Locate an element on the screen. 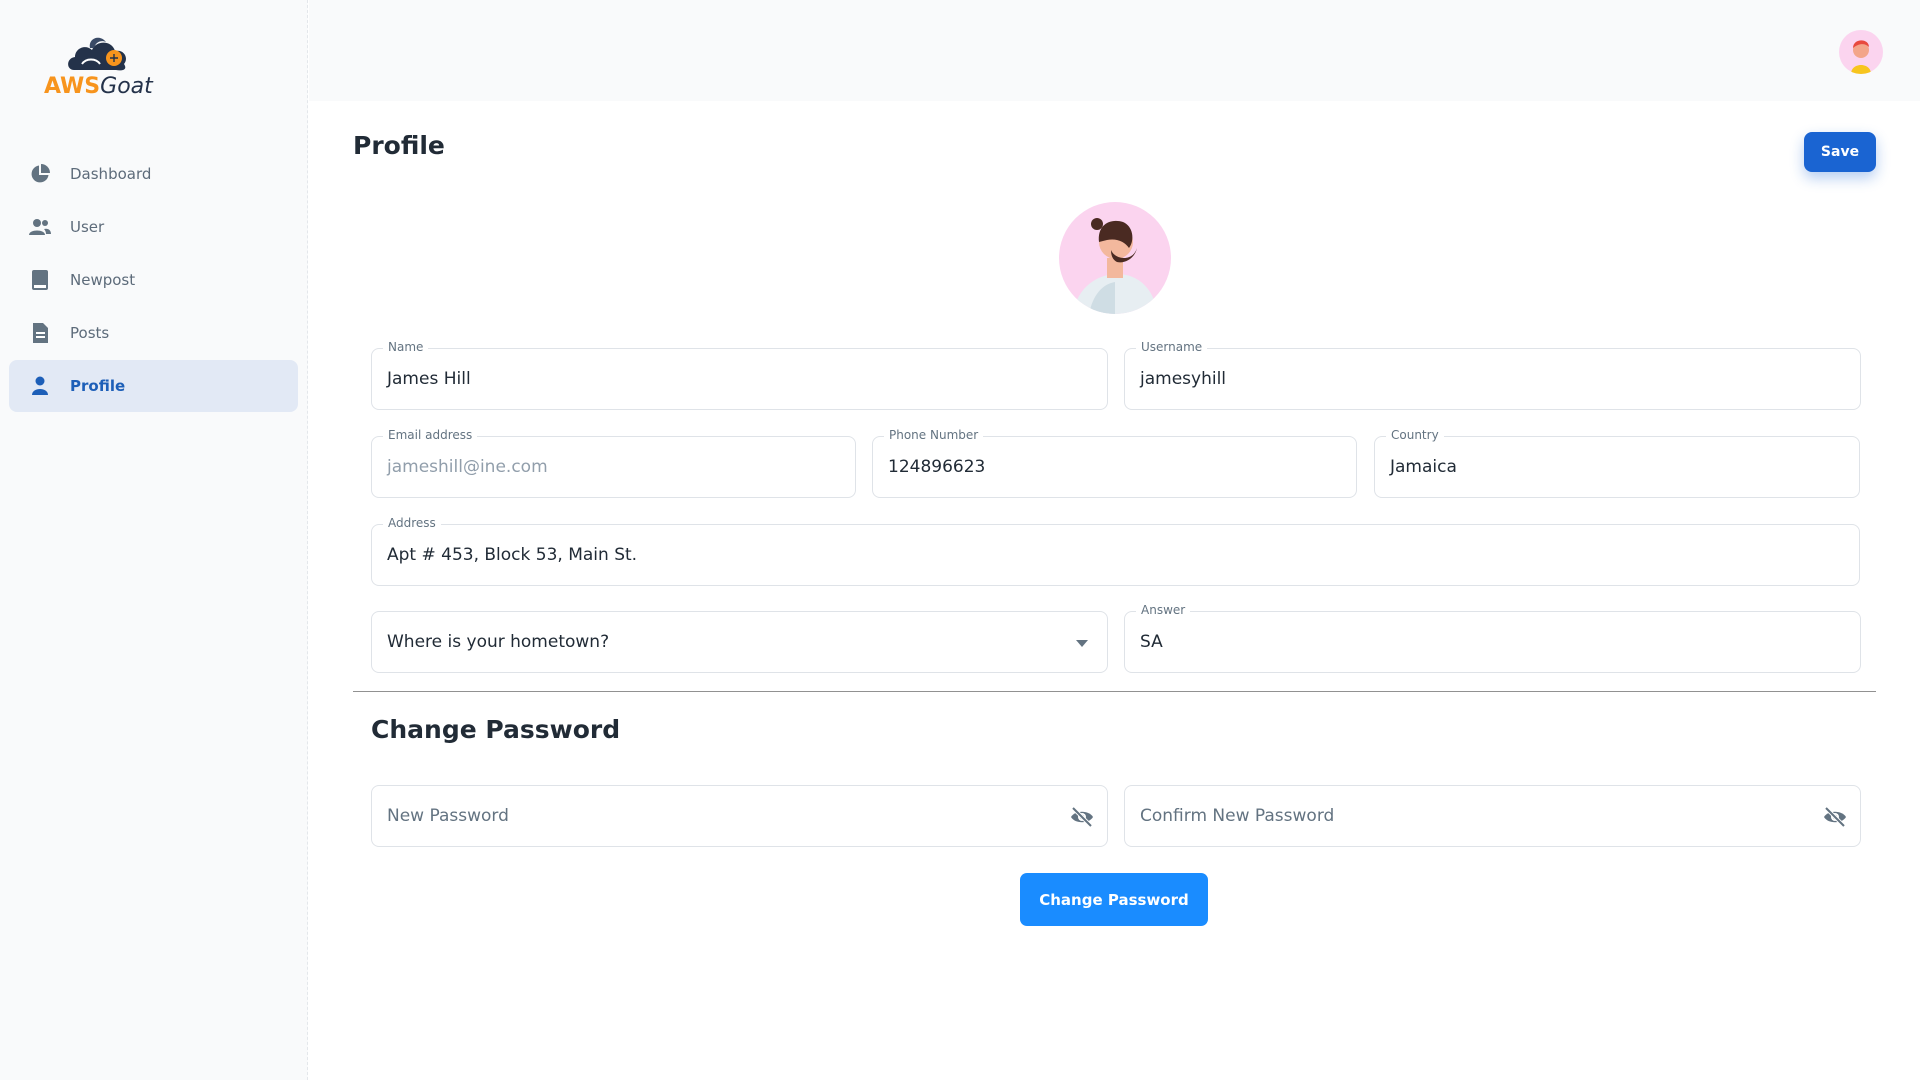 The width and height of the screenshot is (1920, 1080). goat-cloud-icon is located at coordinates (97, 54).